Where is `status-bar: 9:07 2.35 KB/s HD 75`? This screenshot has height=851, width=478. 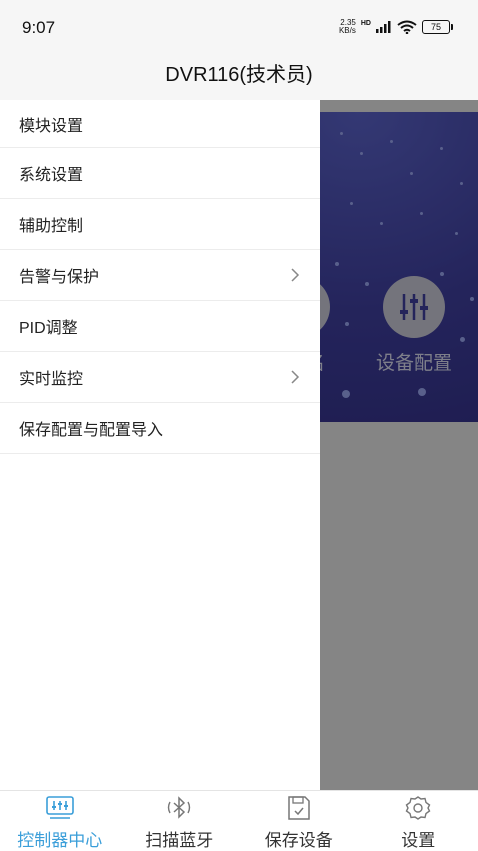 status-bar: 9:07 2.35 KB/s HD 75 is located at coordinates (239, 26).